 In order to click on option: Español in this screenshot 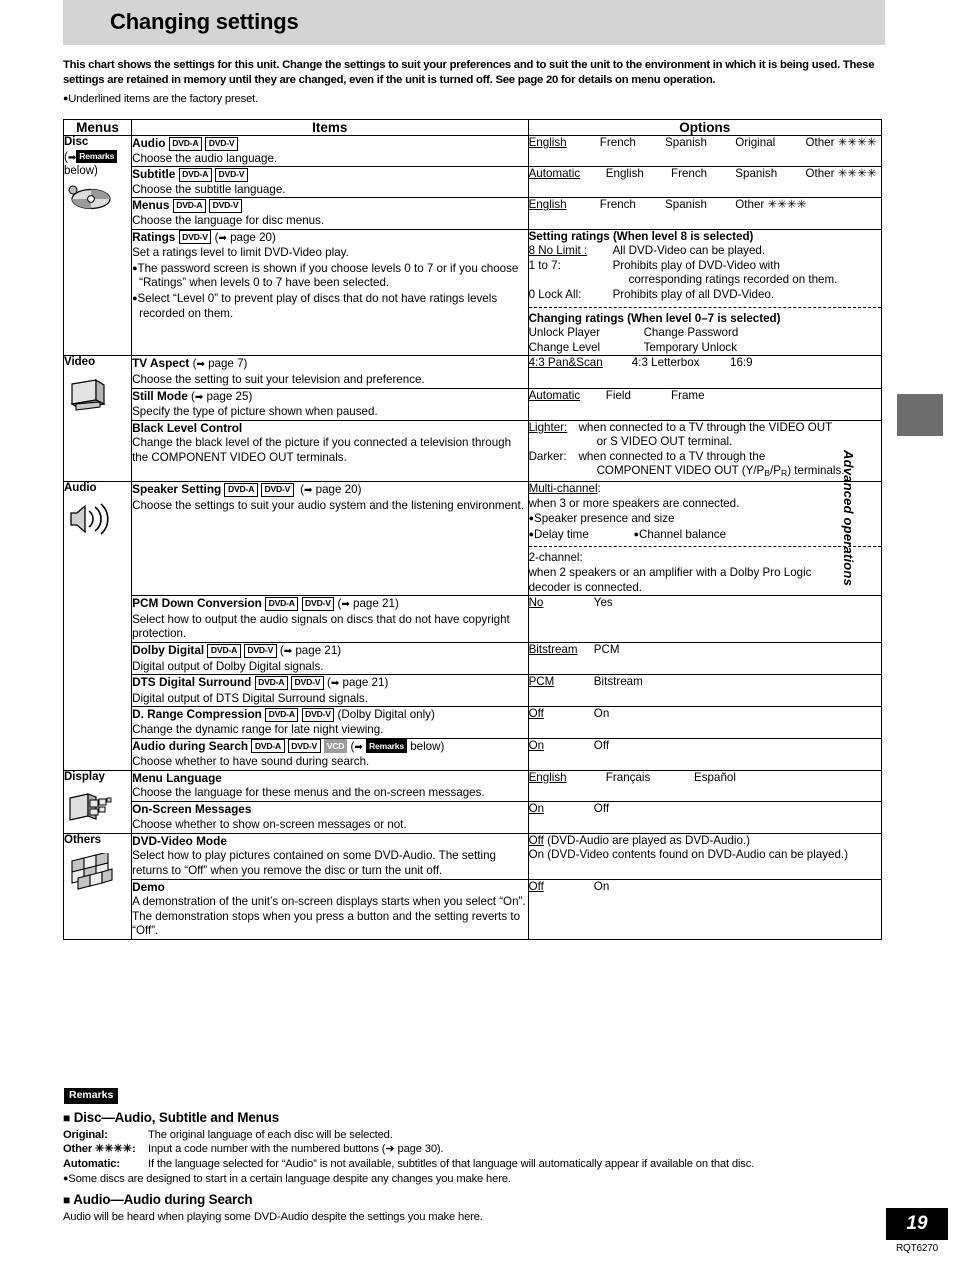, I will do `click(715, 778)`.